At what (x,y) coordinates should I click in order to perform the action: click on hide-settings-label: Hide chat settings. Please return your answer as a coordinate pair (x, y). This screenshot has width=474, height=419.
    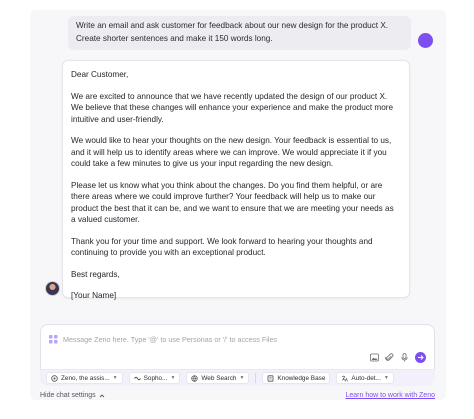
    Looking at the image, I should click on (68, 395).